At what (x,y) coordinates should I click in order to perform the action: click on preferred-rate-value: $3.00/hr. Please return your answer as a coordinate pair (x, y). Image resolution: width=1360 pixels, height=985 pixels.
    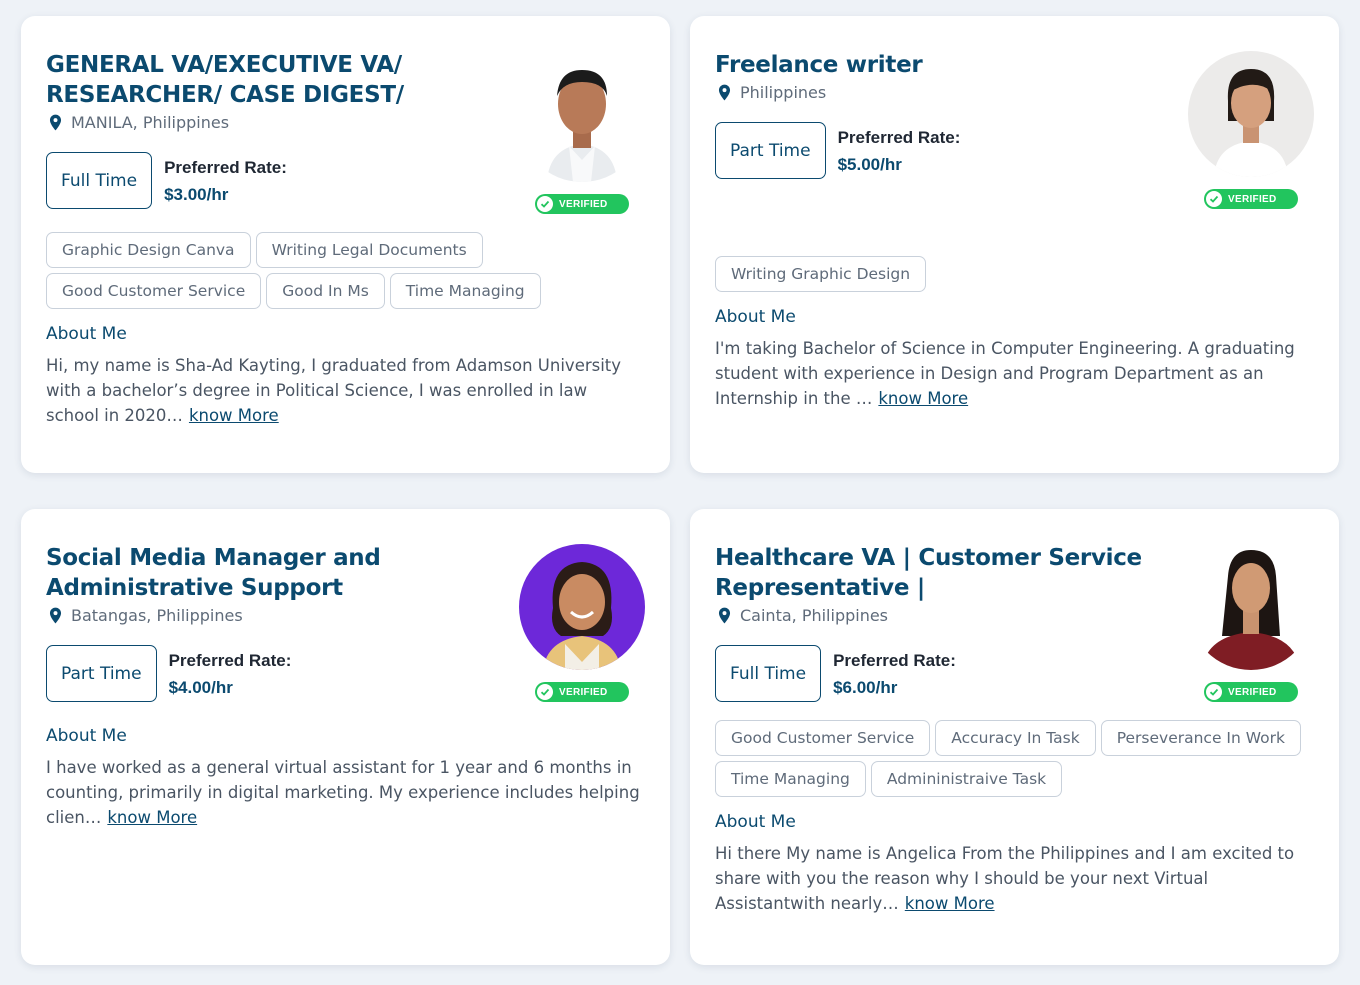
    Looking at the image, I should click on (196, 194).